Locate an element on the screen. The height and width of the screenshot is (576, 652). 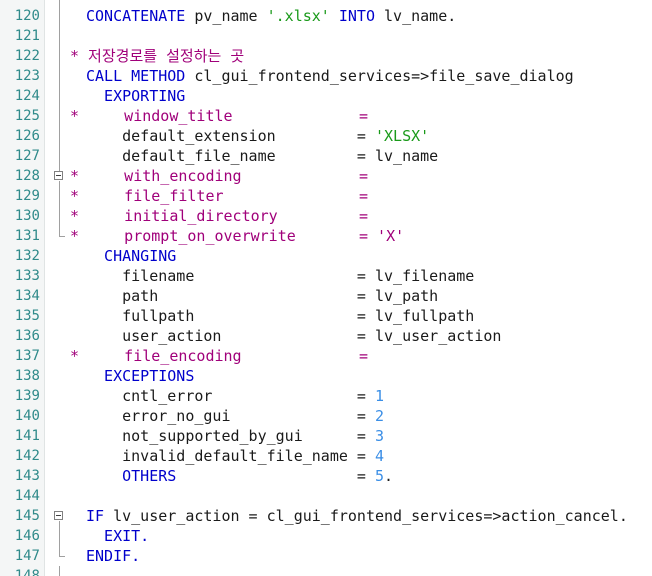
code-line: 121 is located at coordinates (326, 36).